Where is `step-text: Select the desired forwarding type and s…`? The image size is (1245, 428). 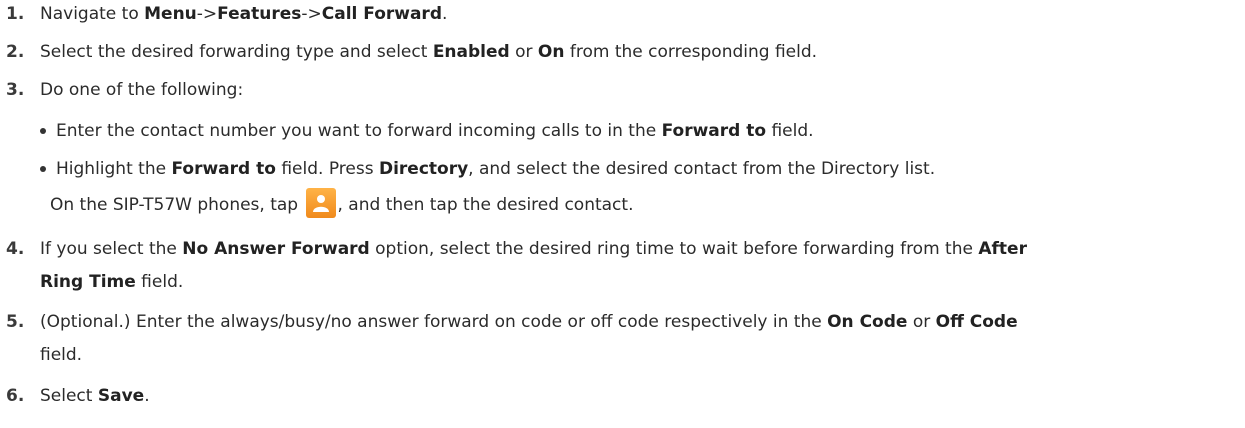
step-text: Select the desired forwarding type and s… is located at coordinates (429, 52).